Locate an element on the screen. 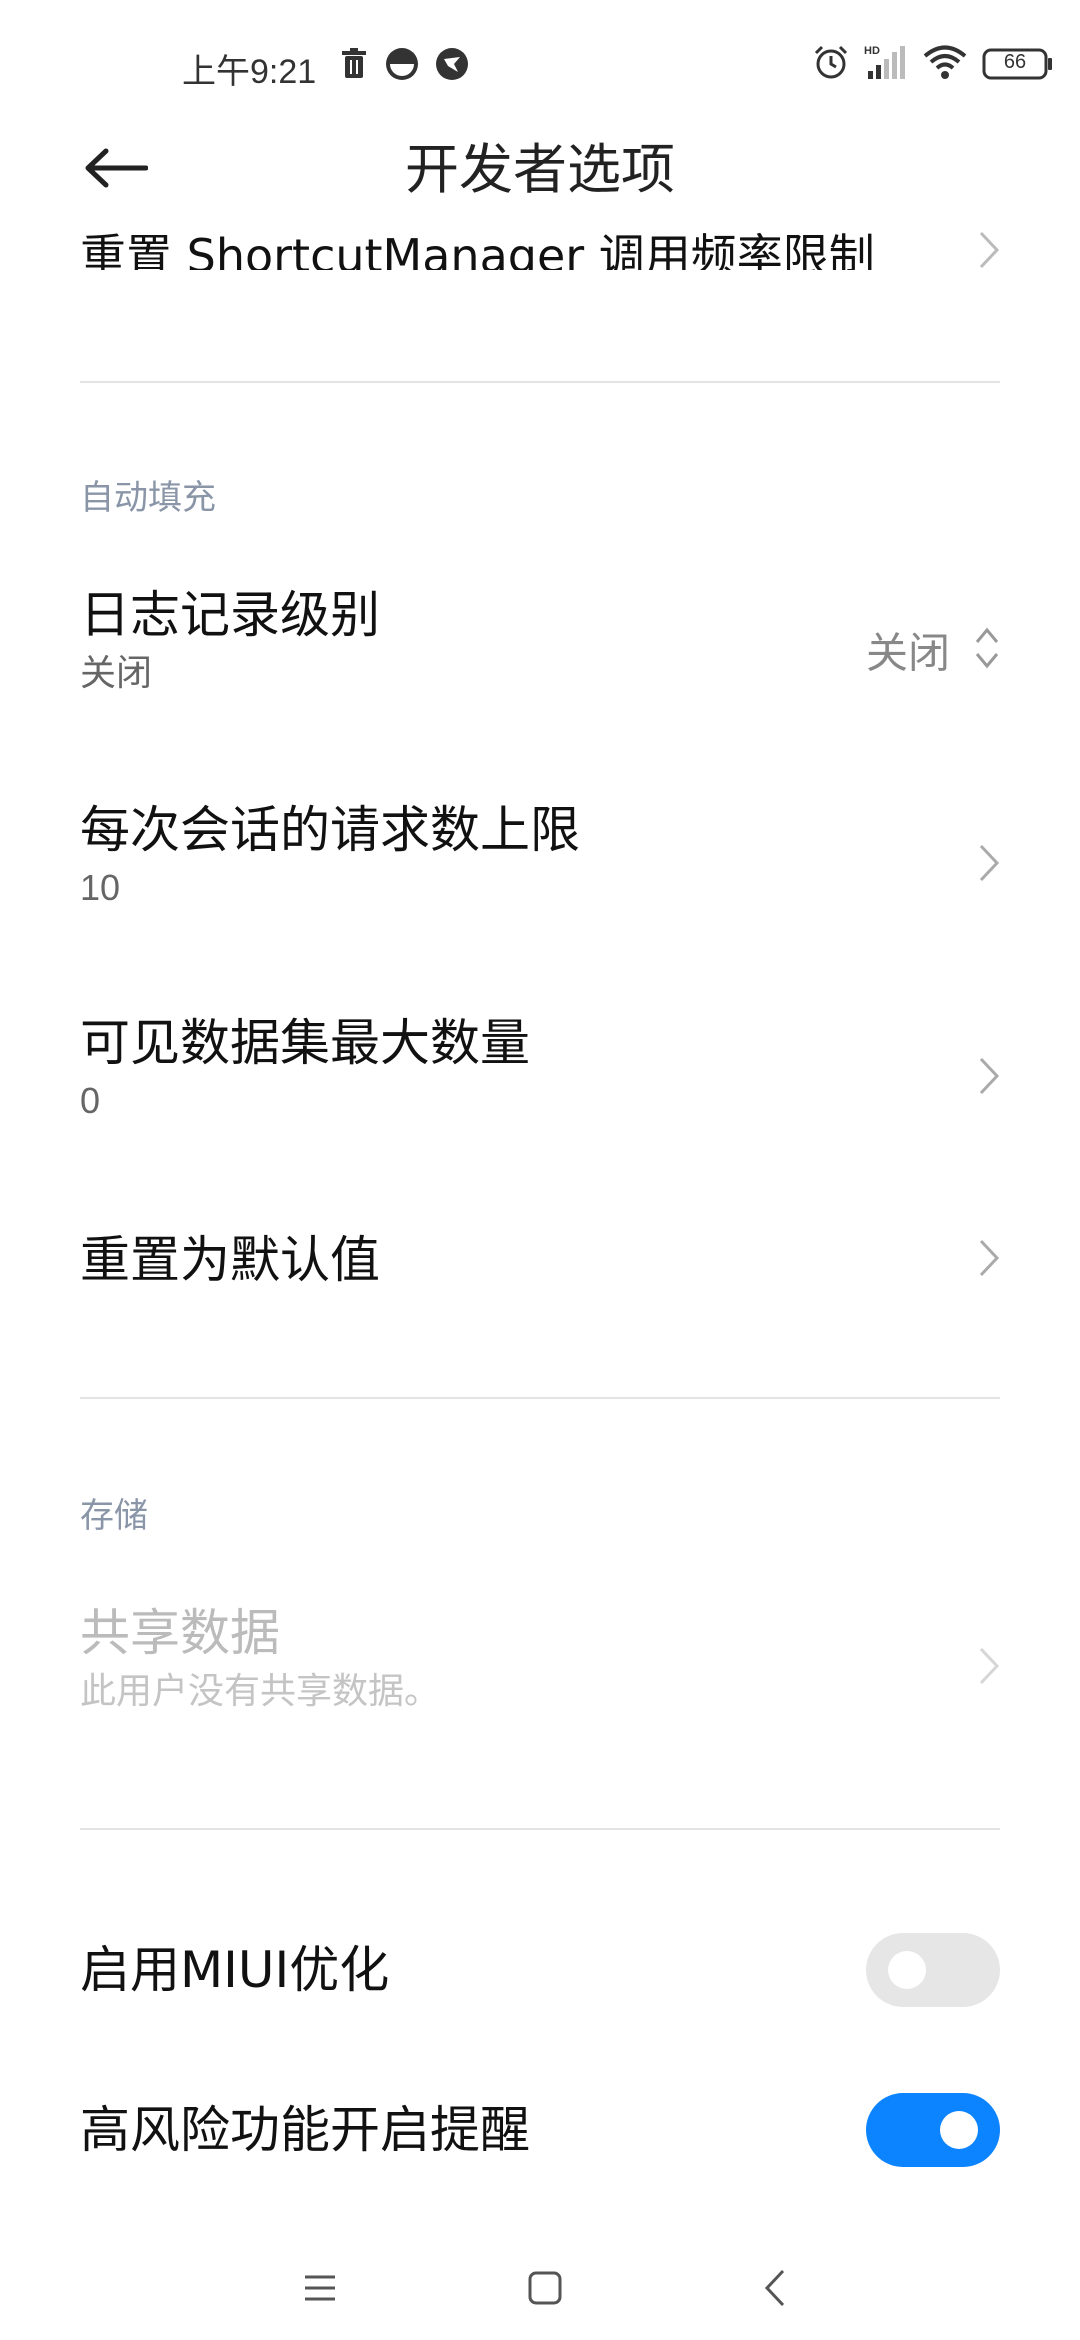 This screenshot has width=1080, height=2340. navigation-bar is located at coordinates (540, 2285).